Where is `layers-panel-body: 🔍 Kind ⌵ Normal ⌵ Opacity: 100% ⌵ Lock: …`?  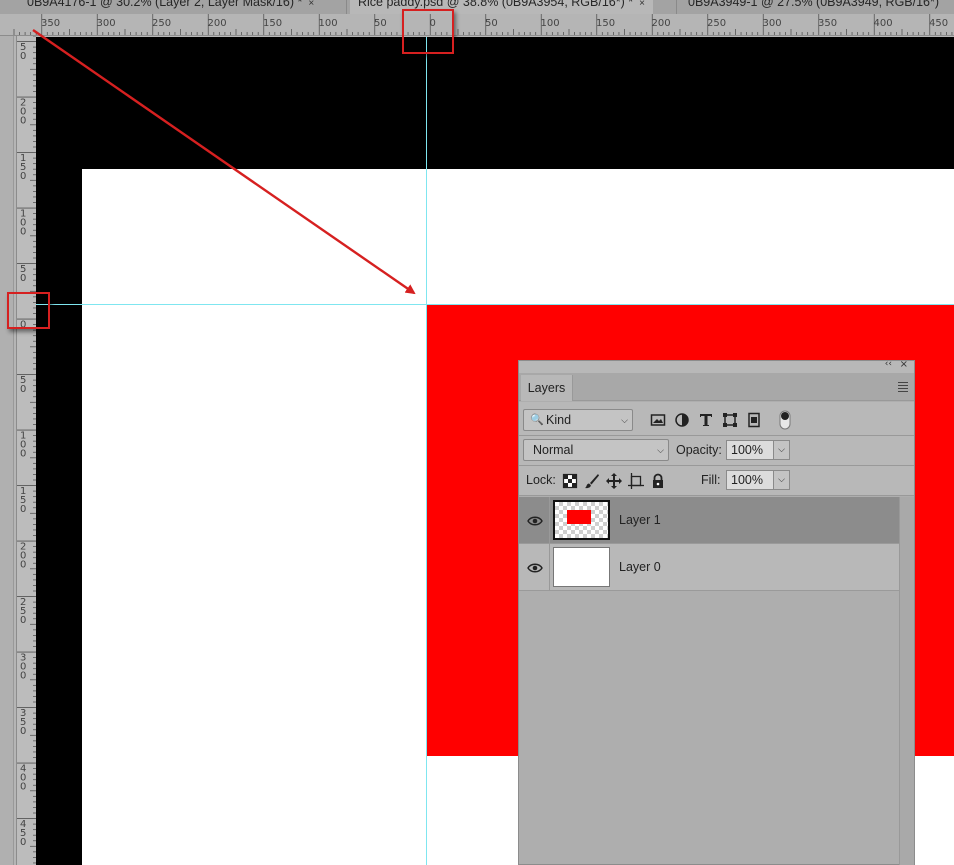 layers-panel-body: 🔍 Kind ⌵ Normal ⌵ Opacity: 100% ⌵ Lock: … is located at coordinates (716, 449).